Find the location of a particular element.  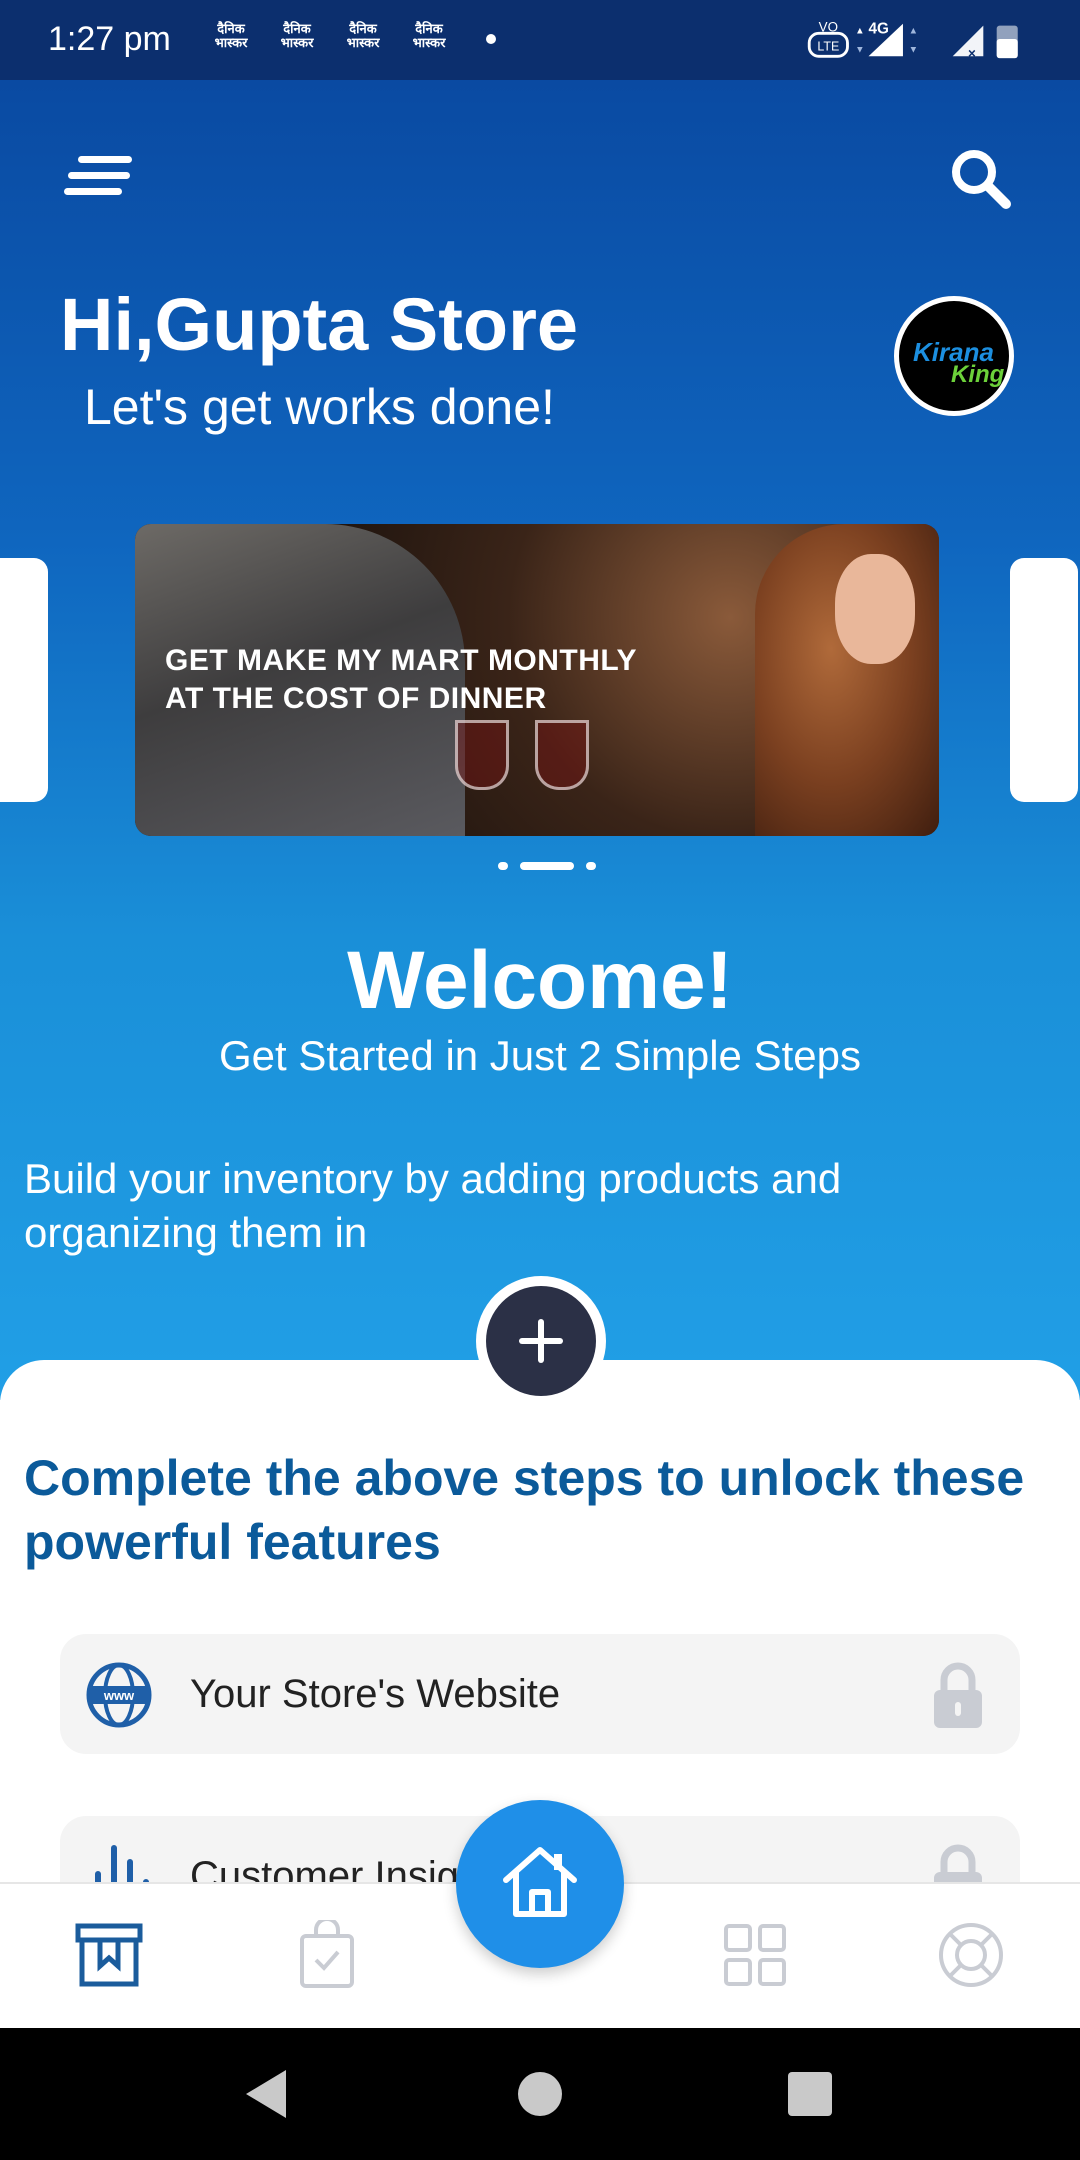

logo-text-2: King is located at coordinates (978, 374).